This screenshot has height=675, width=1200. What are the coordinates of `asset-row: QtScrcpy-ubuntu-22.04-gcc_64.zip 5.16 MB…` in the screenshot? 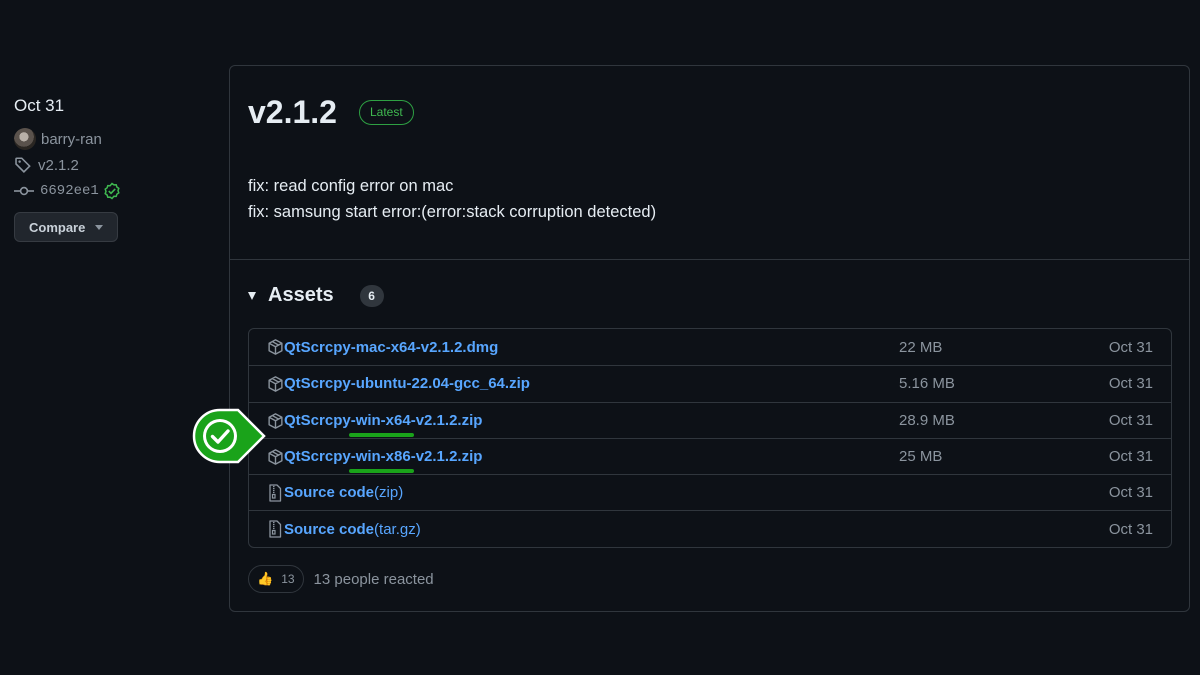 It's located at (710, 383).